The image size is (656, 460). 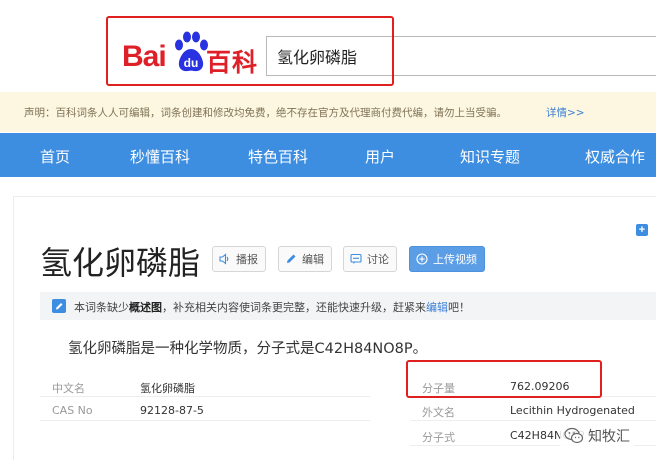 I want to click on edit-button: 编辑, so click(x=305, y=259).